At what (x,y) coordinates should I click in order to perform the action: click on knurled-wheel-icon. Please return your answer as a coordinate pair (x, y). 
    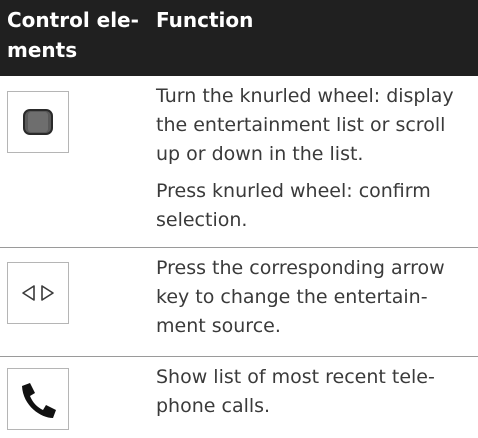
    Looking at the image, I should click on (38, 122).